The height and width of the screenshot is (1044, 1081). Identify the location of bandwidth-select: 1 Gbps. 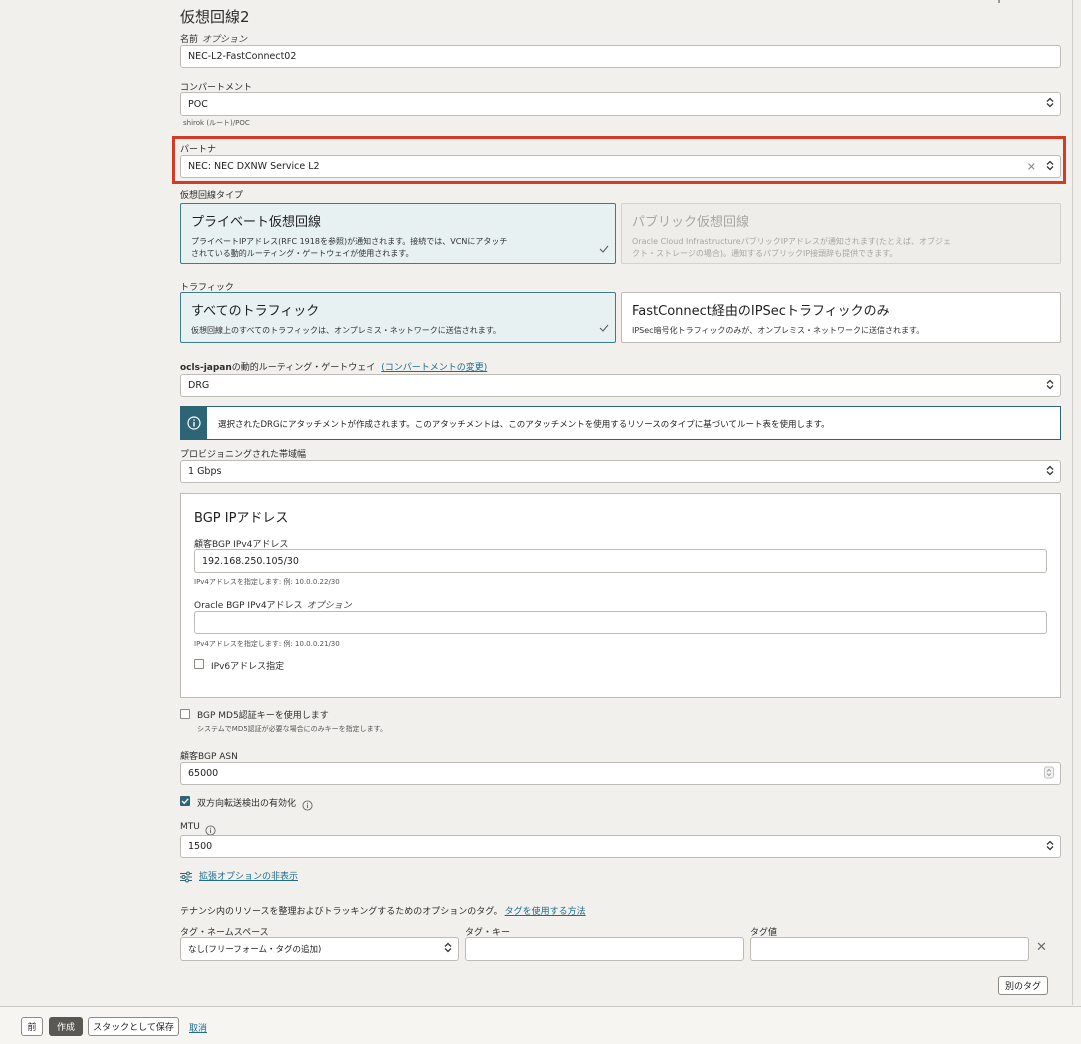
(620, 471).